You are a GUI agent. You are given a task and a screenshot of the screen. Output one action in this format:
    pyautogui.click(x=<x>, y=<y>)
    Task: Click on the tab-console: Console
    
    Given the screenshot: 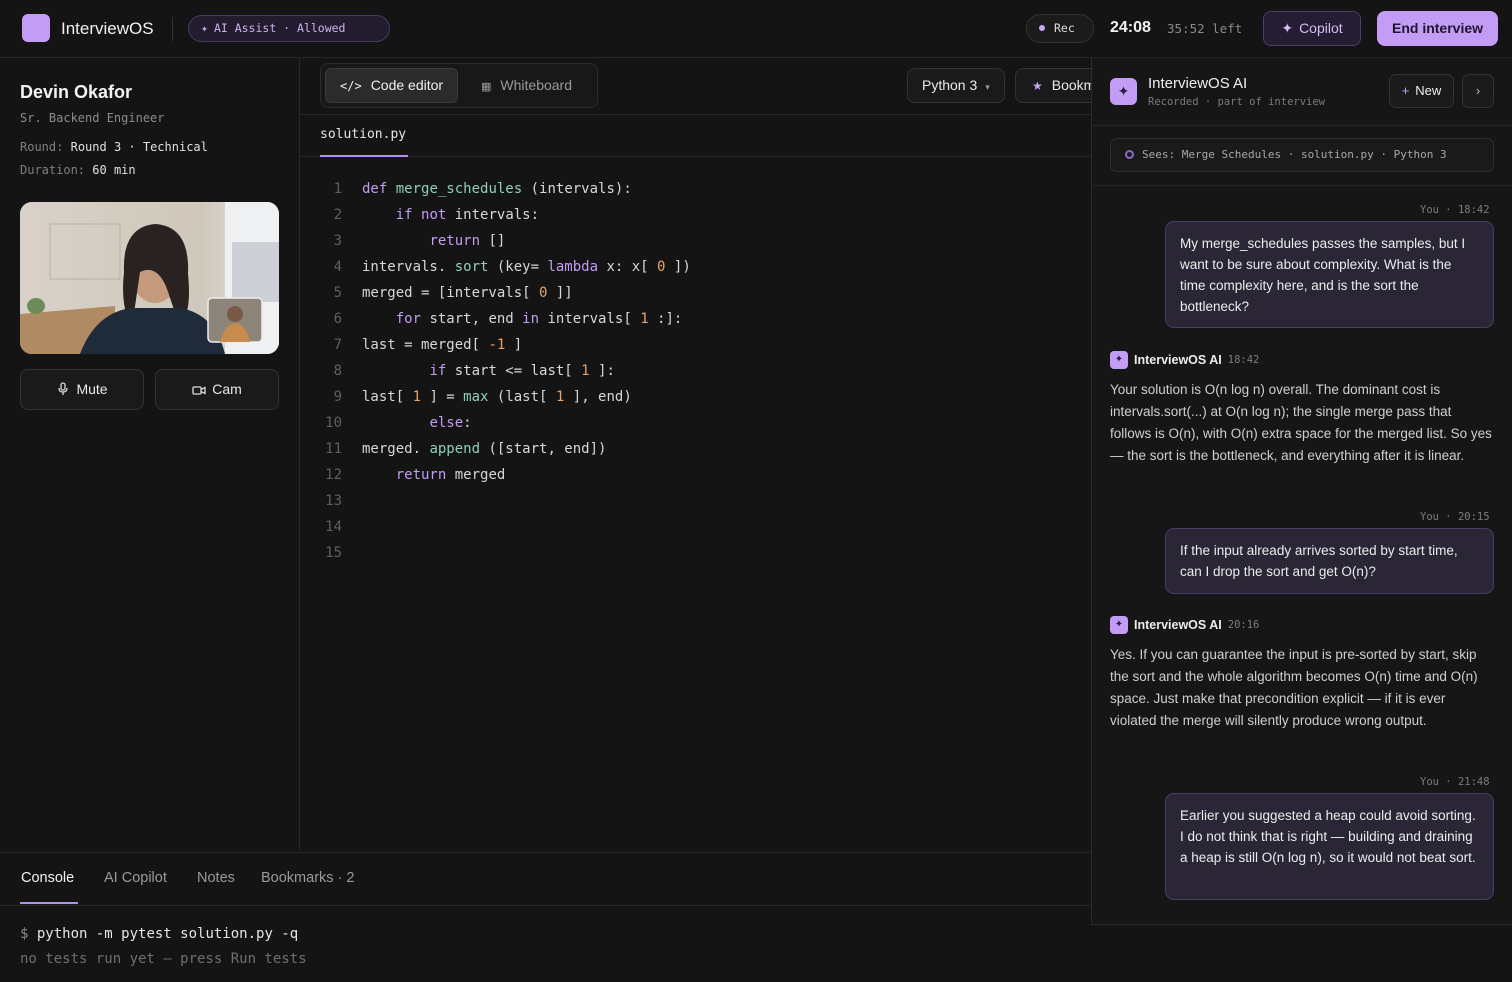 What is the action you would take?
    pyautogui.click(x=47, y=878)
    